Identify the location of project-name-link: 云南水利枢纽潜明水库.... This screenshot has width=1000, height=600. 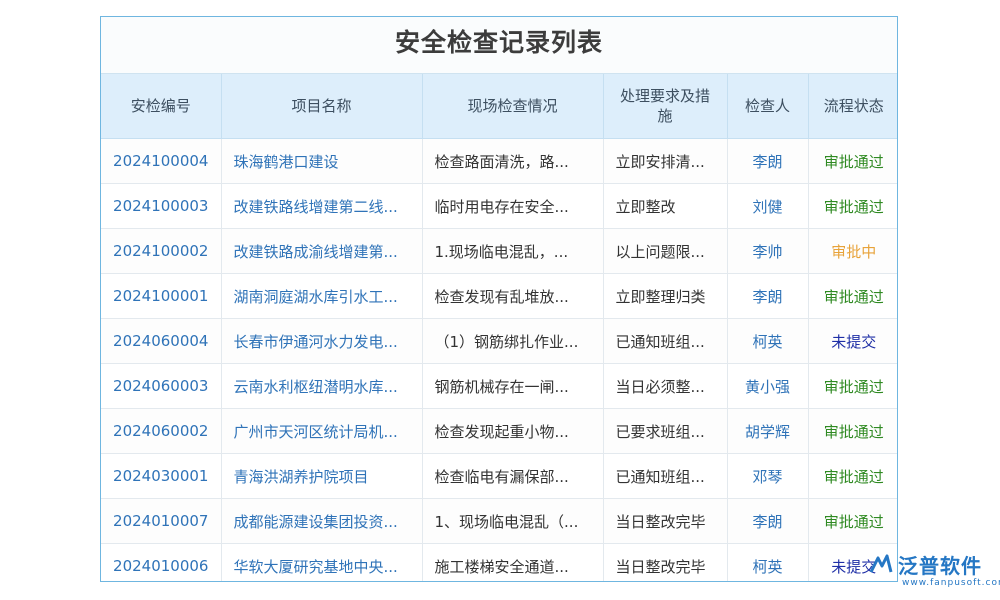
(322, 386).